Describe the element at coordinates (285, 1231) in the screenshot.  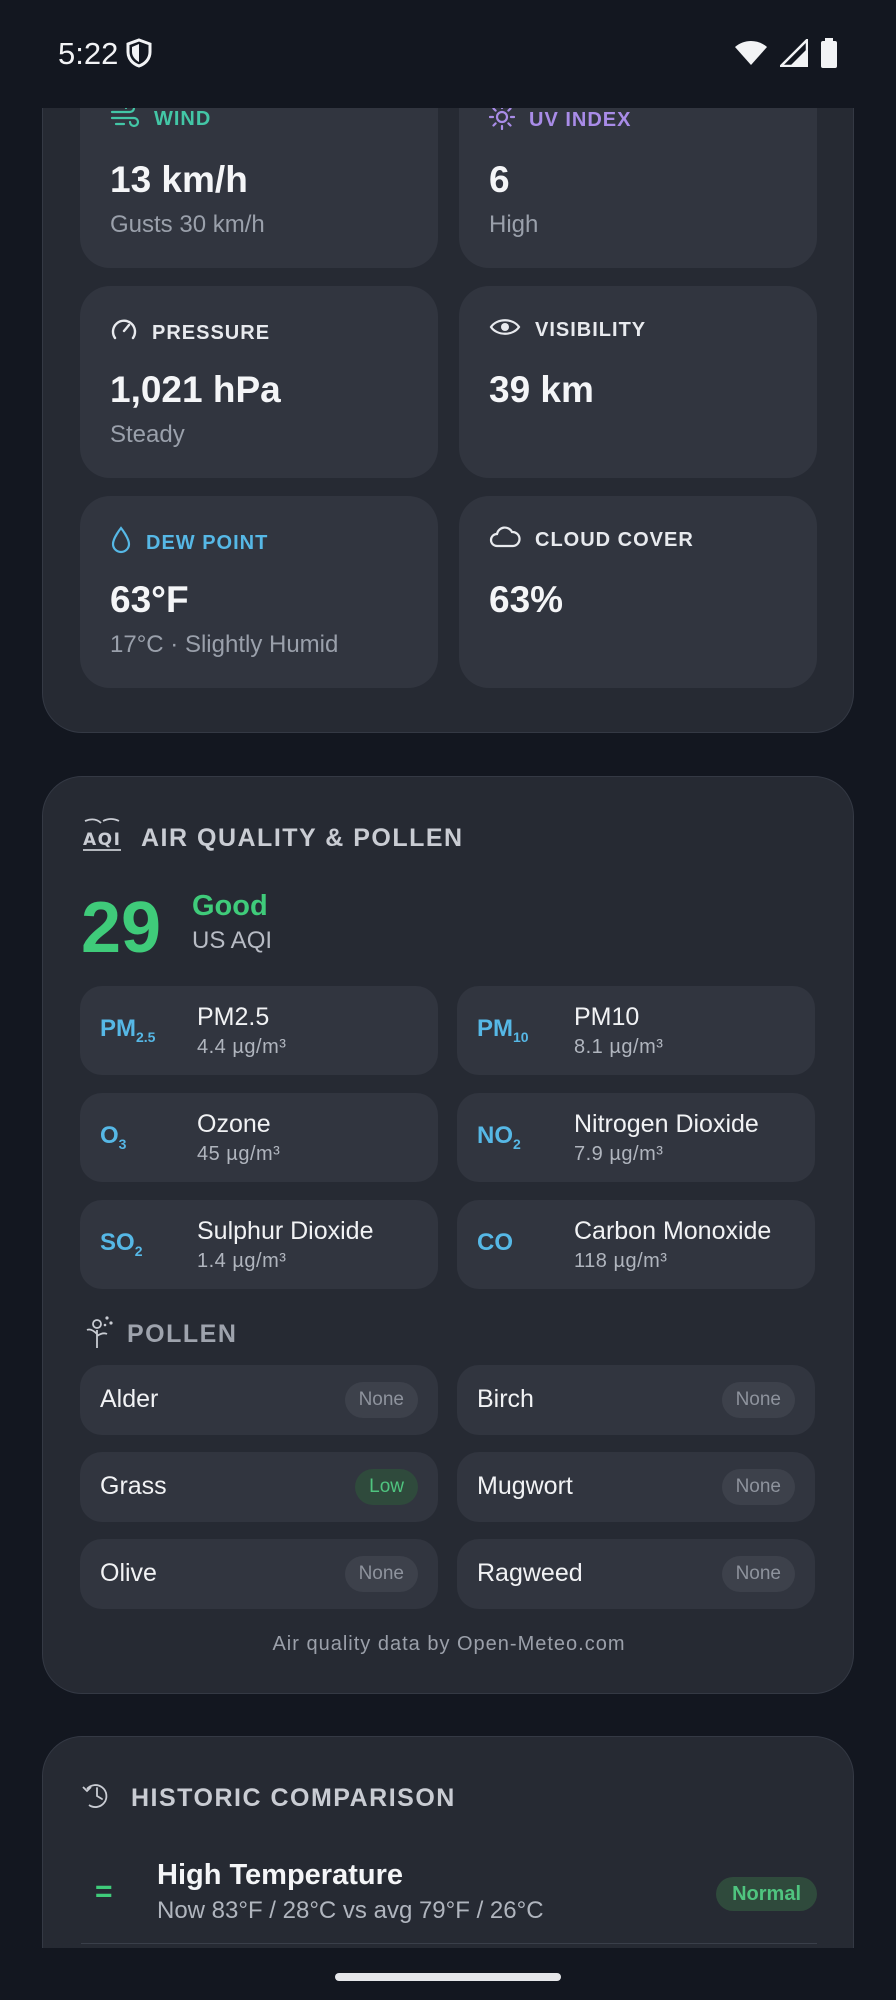
I see `pollutant-name: Sulphur Dioxide` at that location.